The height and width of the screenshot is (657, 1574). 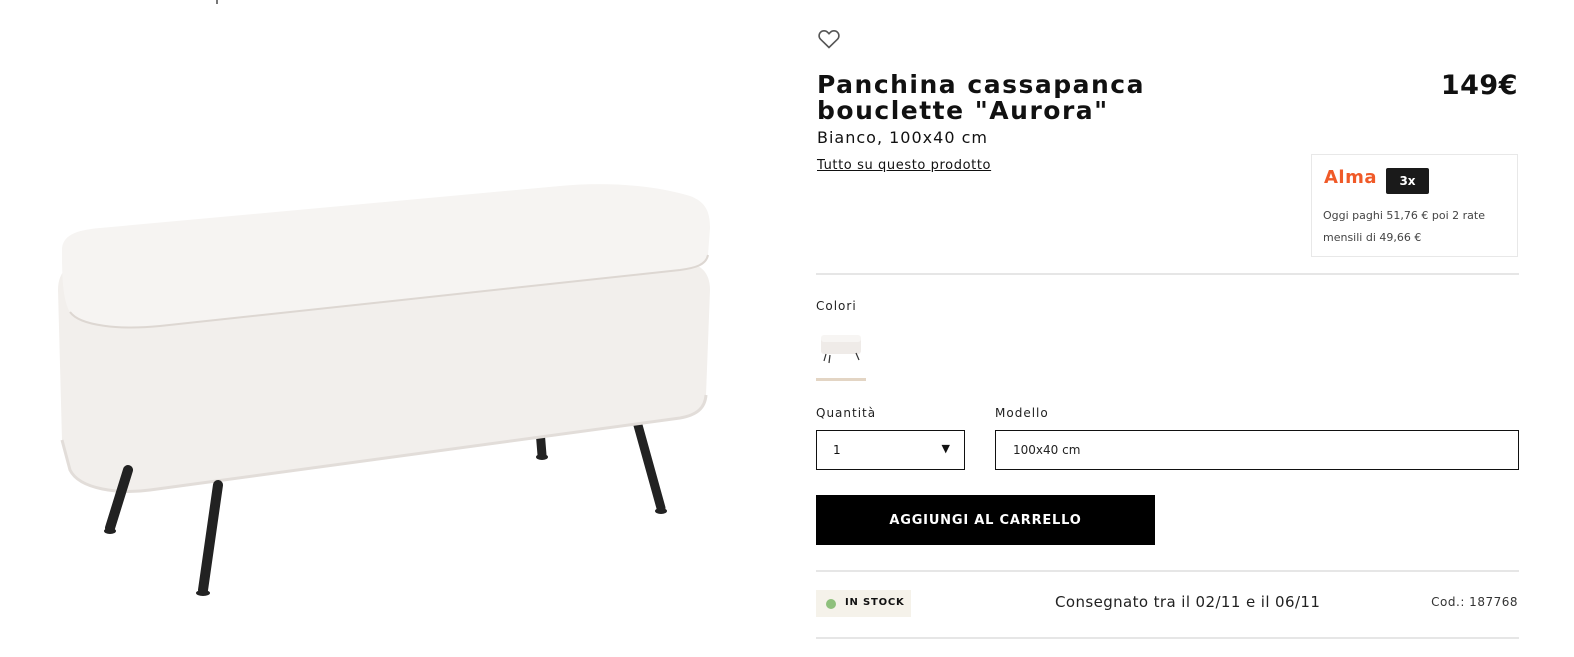 I want to click on quantity-select: 1 ▼, so click(x=890, y=450).